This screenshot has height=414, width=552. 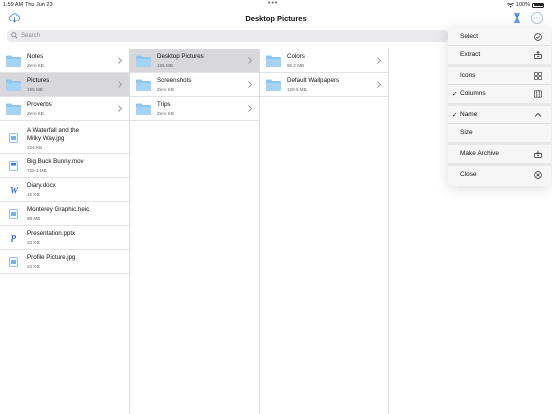 What do you see at coordinates (174, 80) in the screenshot?
I see `item-name: Screenshots` at bounding box center [174, 80].